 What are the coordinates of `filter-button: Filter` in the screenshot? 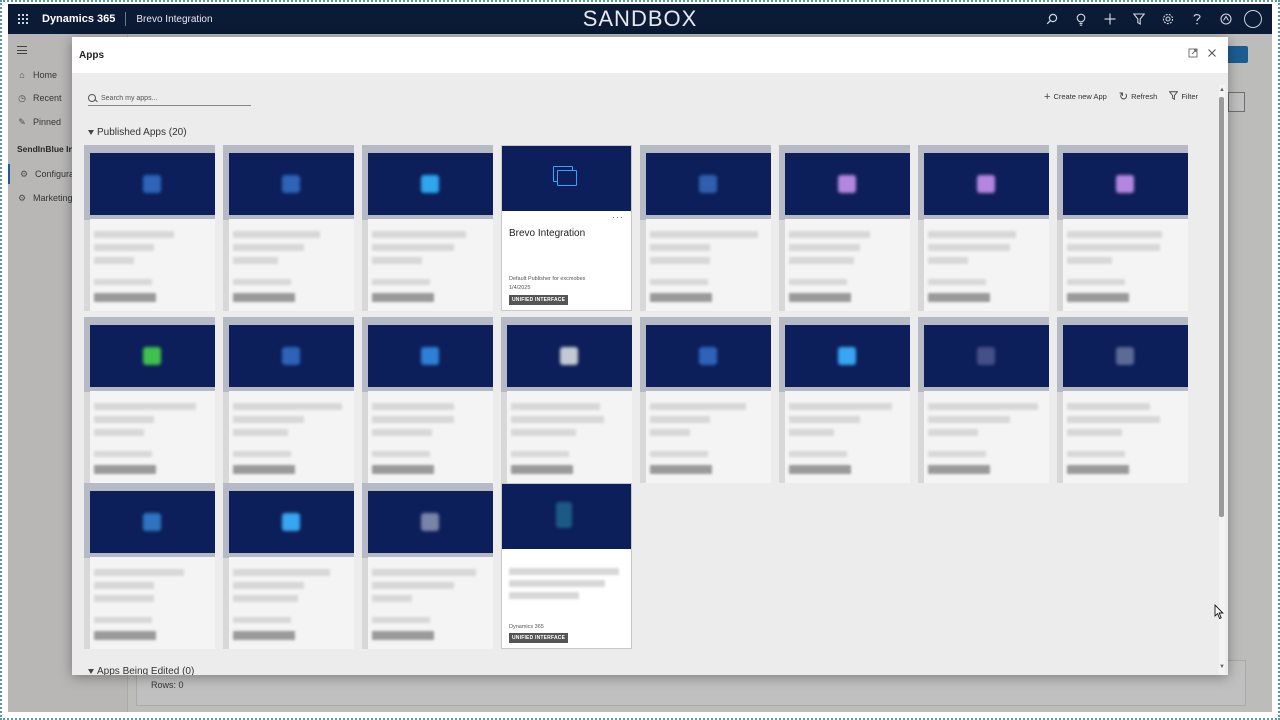 It's located at (1183, 96).